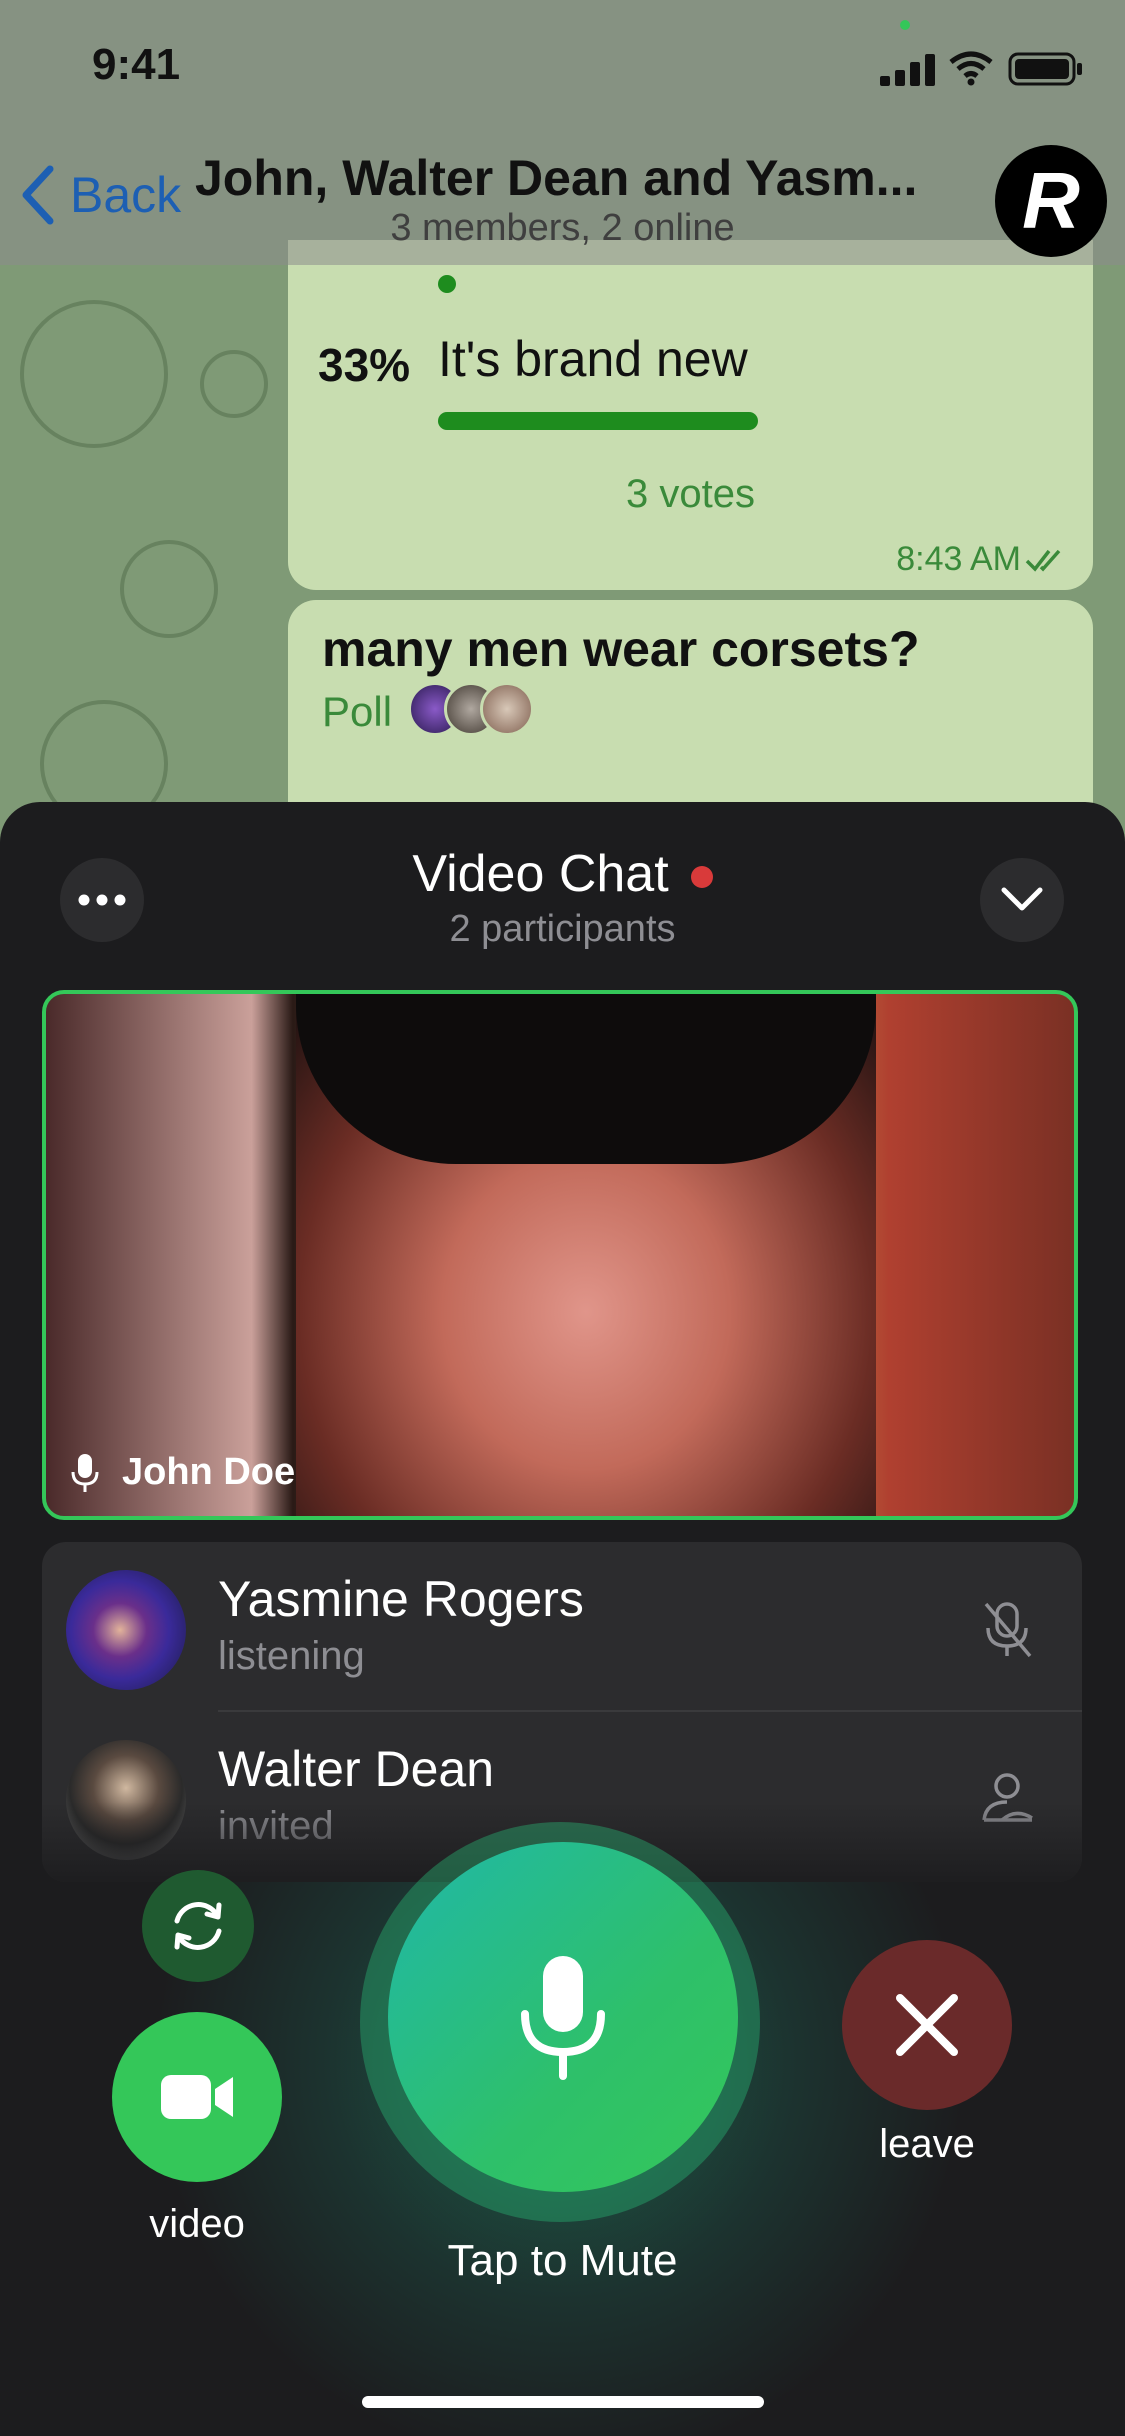 This screenshot has height=2436, width=1125. I want to click on video-chat-title: Video Chat, so click(562, 874).